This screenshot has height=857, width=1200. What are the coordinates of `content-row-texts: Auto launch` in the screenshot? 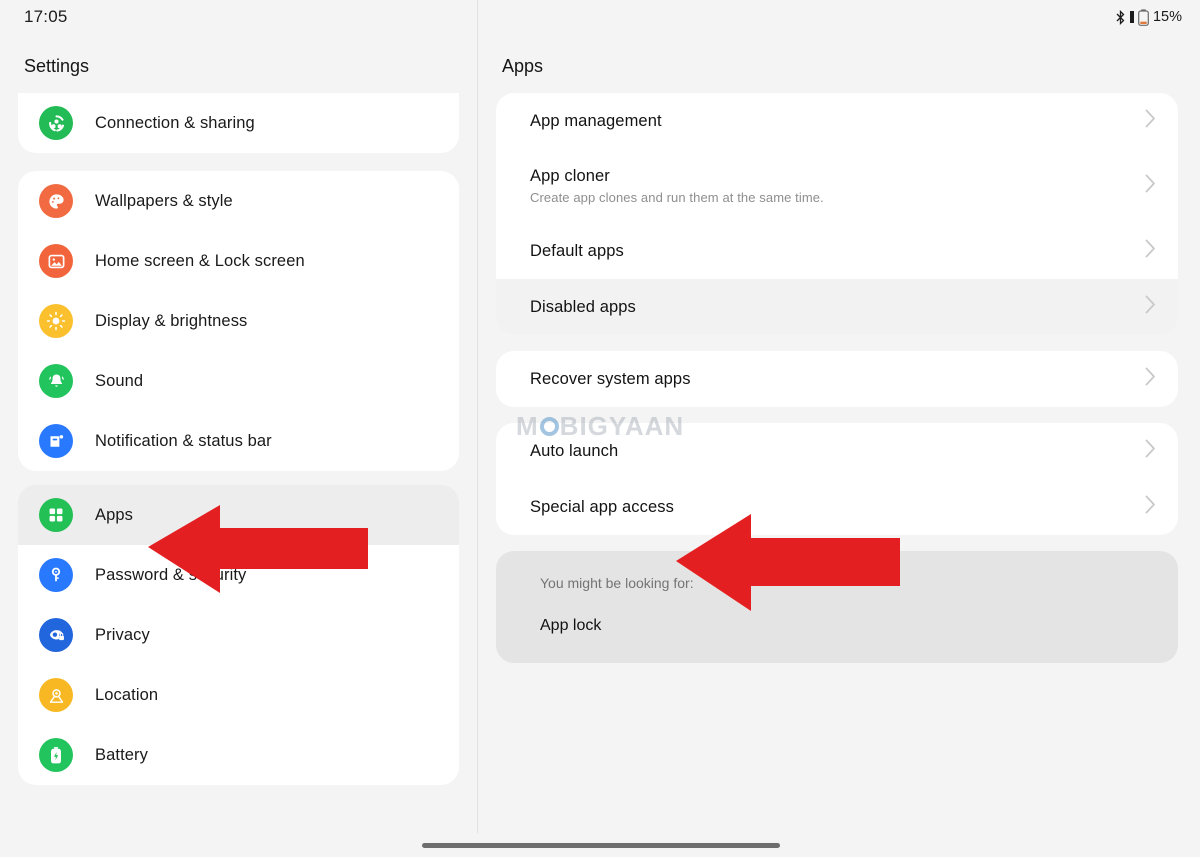 It's located at (574, 451).